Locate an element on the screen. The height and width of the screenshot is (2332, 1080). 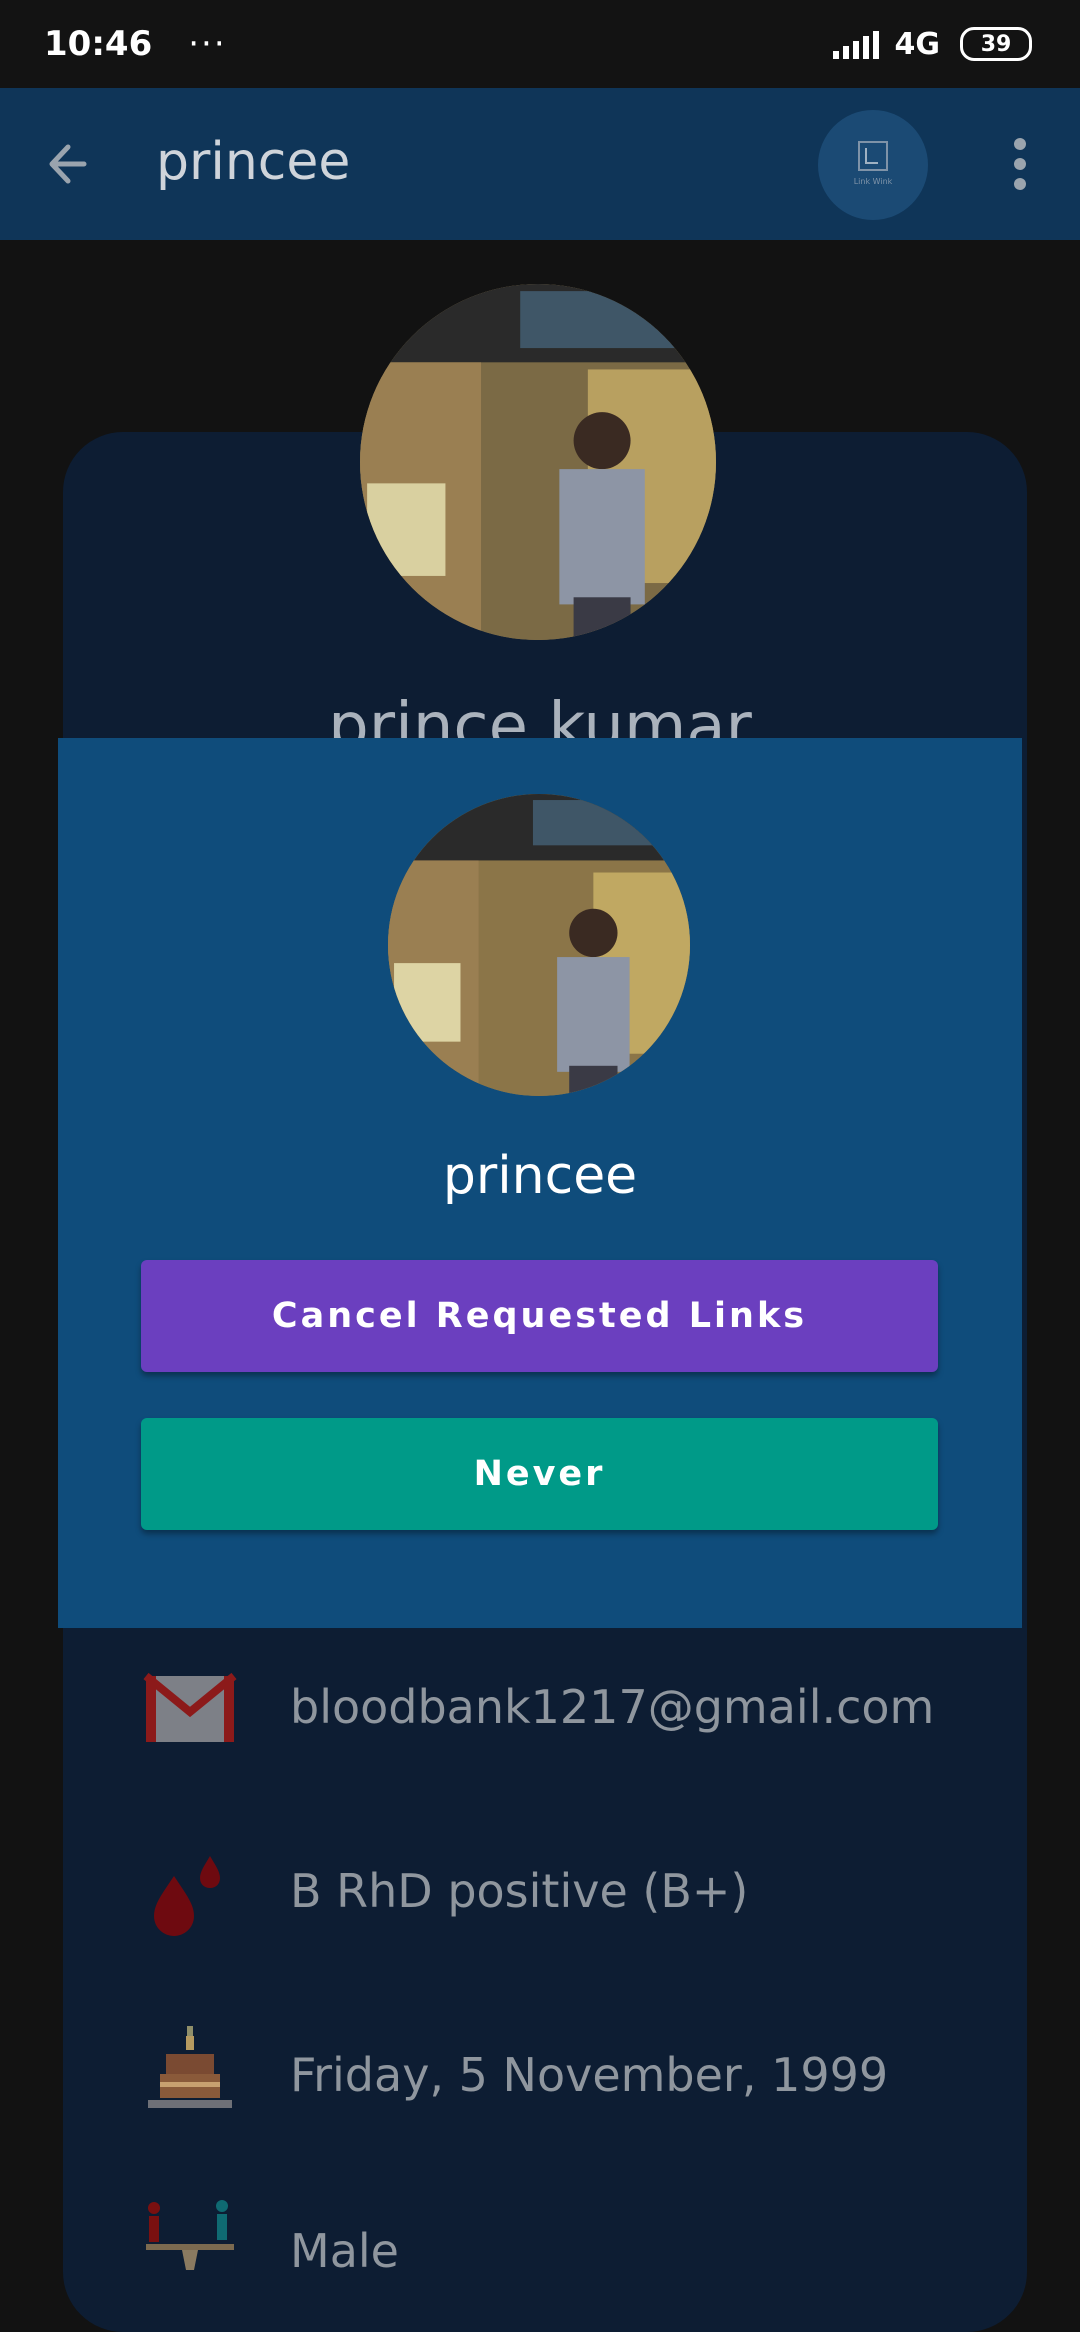
battery-level: 39 is located at coordinates (996, 44).